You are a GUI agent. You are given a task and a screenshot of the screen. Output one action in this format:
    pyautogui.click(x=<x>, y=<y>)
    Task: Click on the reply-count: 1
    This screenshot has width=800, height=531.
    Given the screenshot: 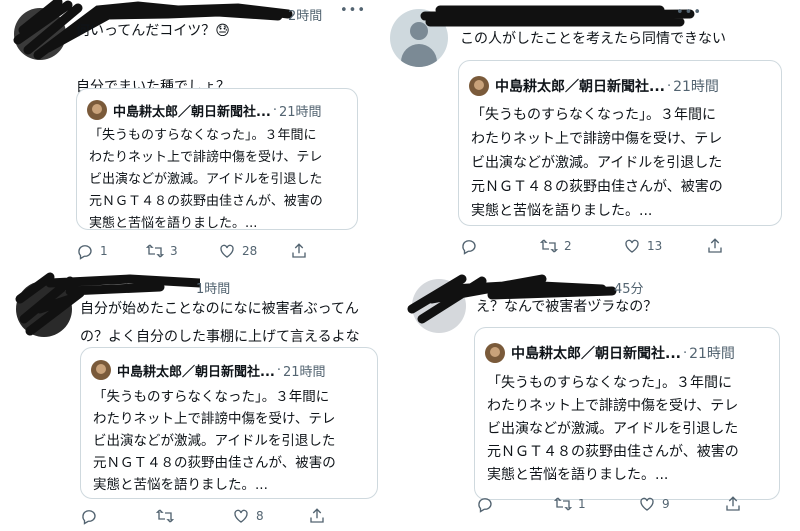 What is the action you would take?
    pyautogui.click(x=104, y=251)
    